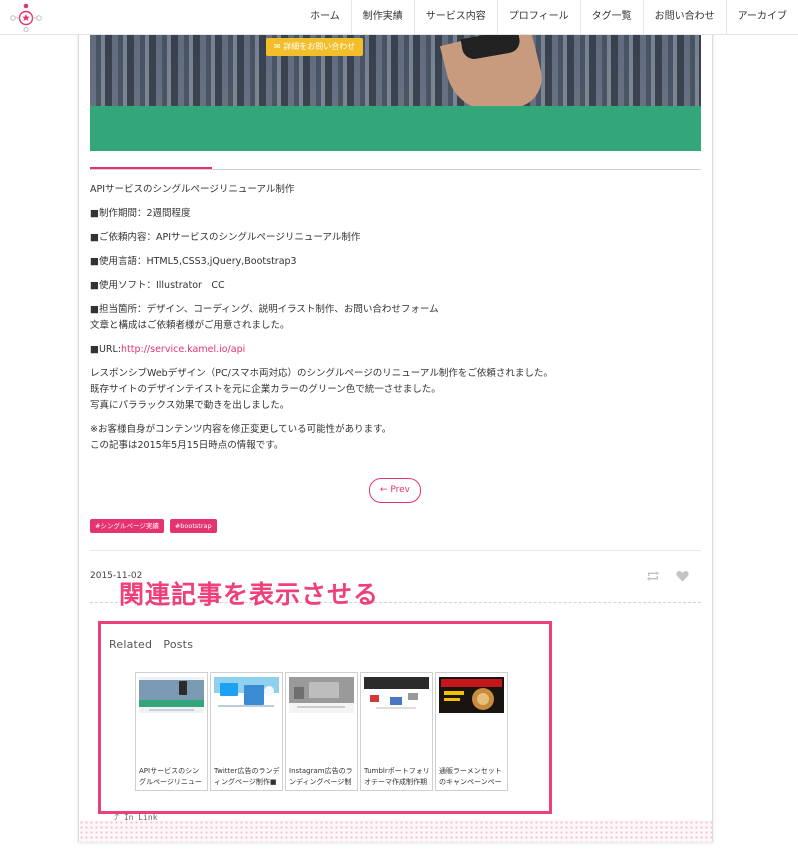  Describe the element at coordinates (395, 70) in the screenshot. I see `hero-cityscape` at that location.